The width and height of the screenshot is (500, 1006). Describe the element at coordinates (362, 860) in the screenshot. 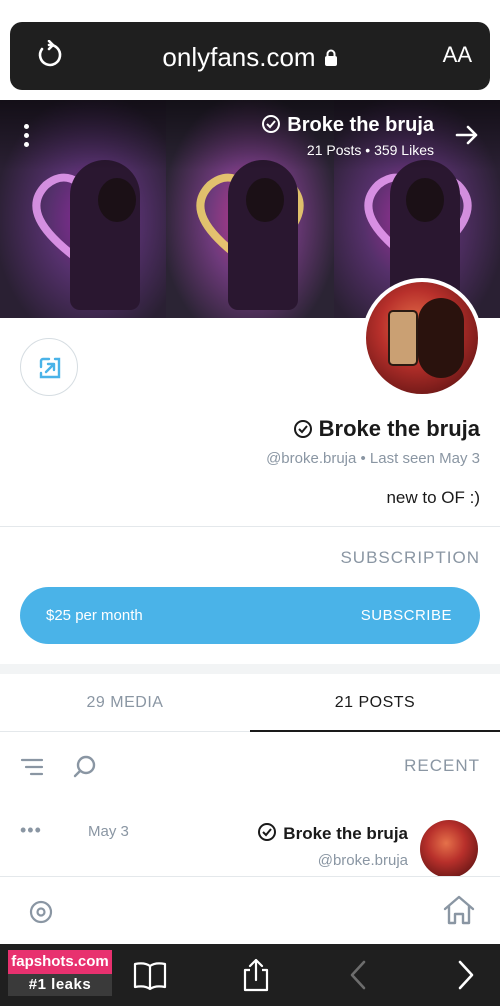

I see `post-author-handle: @broke.bruja` at that location.